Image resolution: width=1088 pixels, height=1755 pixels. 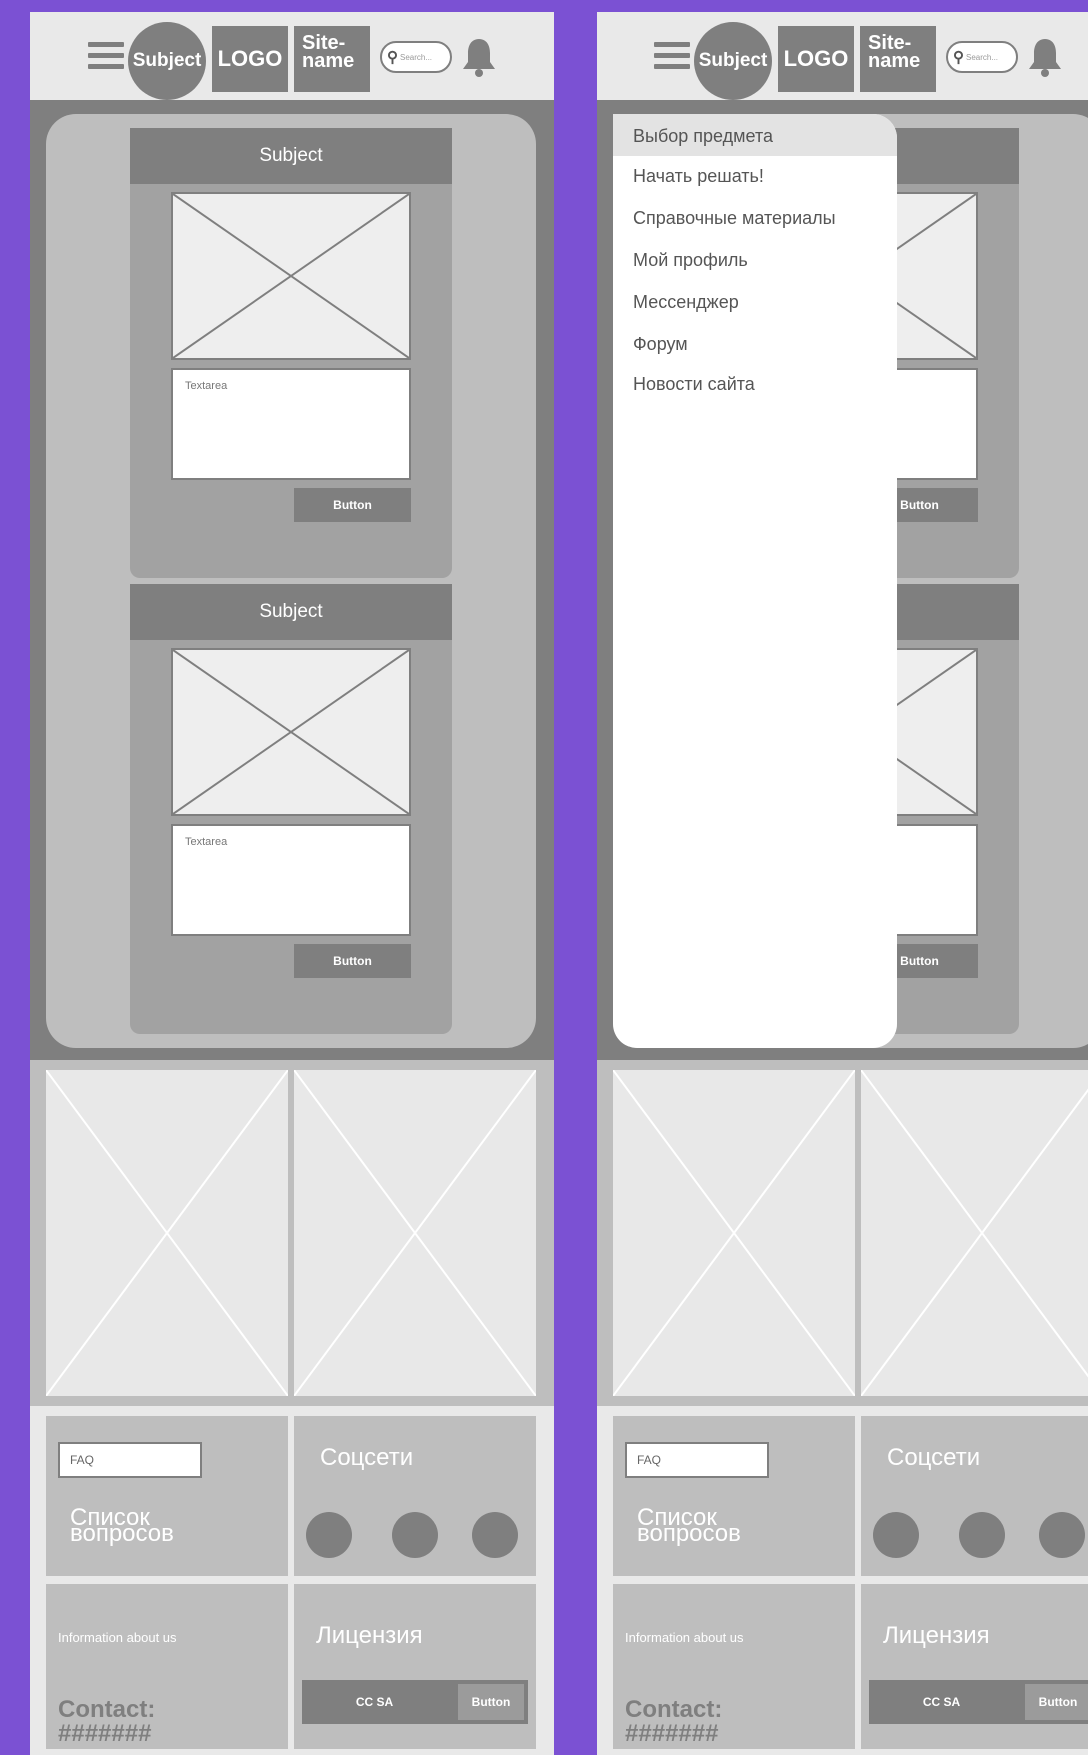 What do you see at coordinates (686, 302) in the screenshot?
I see `menu-item-messenger: Мессенджер` at bounding box center [686, 302].